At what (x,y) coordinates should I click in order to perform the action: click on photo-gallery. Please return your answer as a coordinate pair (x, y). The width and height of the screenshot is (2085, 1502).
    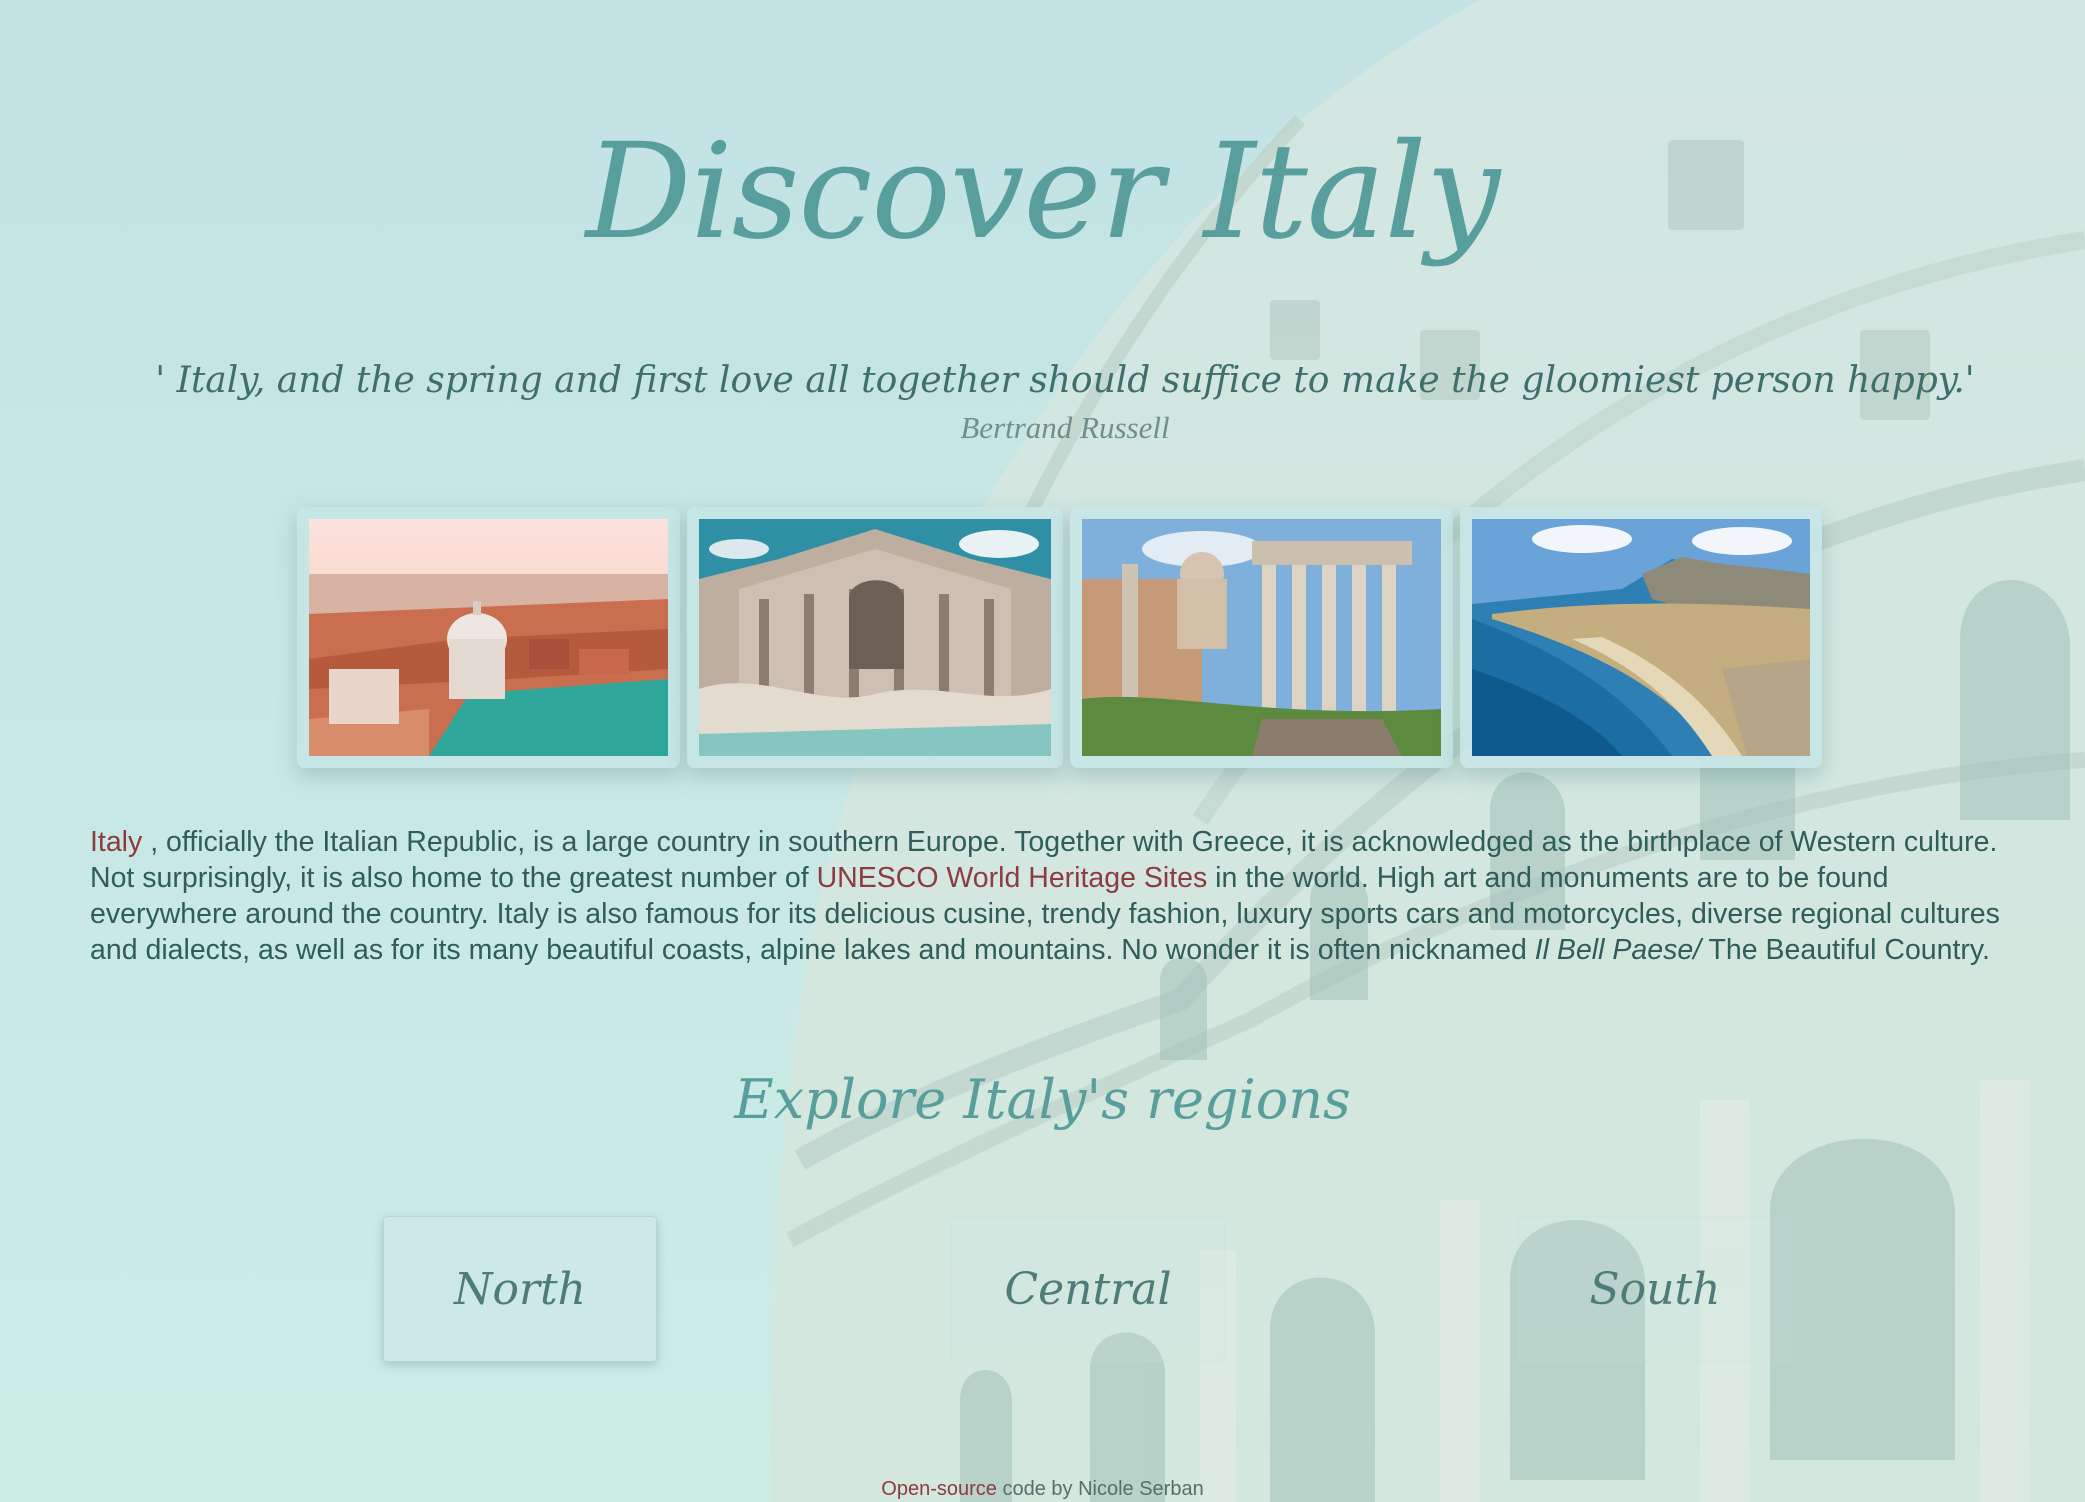
    Looking at the image, I should click on (1059, 637).